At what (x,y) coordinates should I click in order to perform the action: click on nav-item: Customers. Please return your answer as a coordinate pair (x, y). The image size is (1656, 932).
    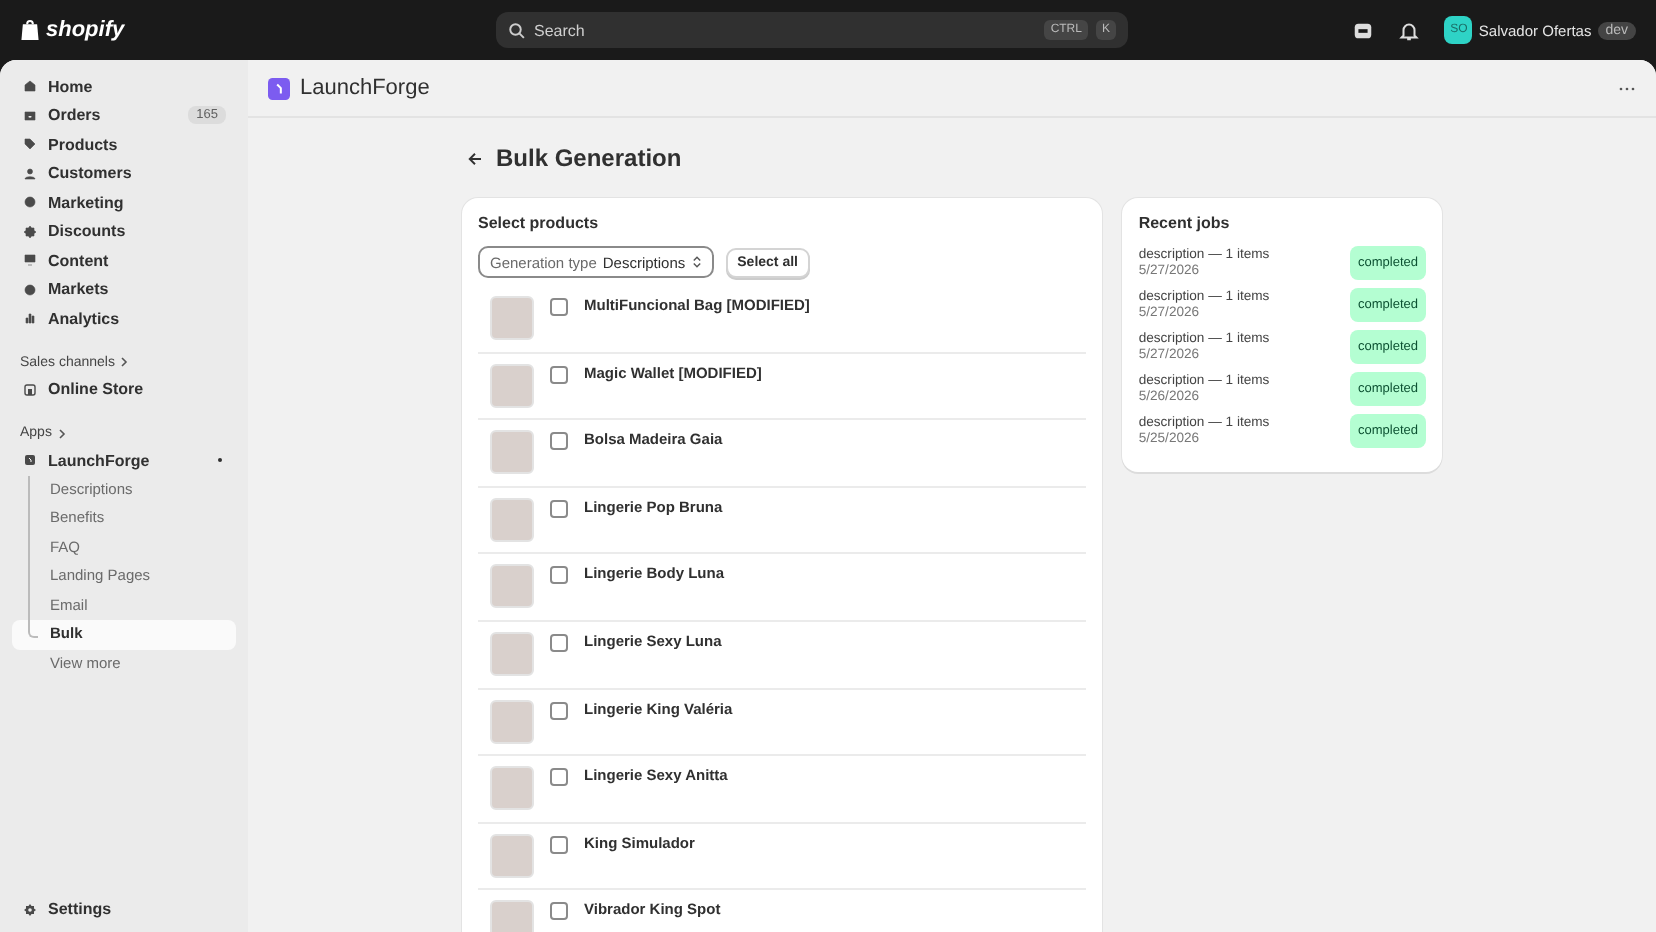
    Looking at the image, I should click on (124, 173).